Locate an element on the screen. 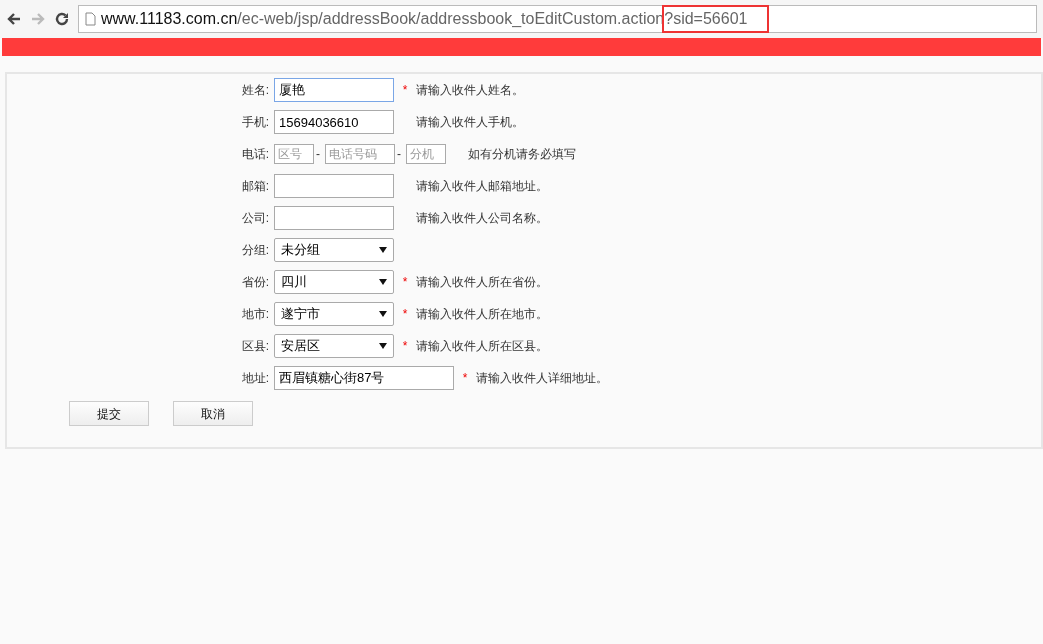 The width and height of the screenshot is (1043, 644). field-label: 分组: is located at coordinates (254, 250).